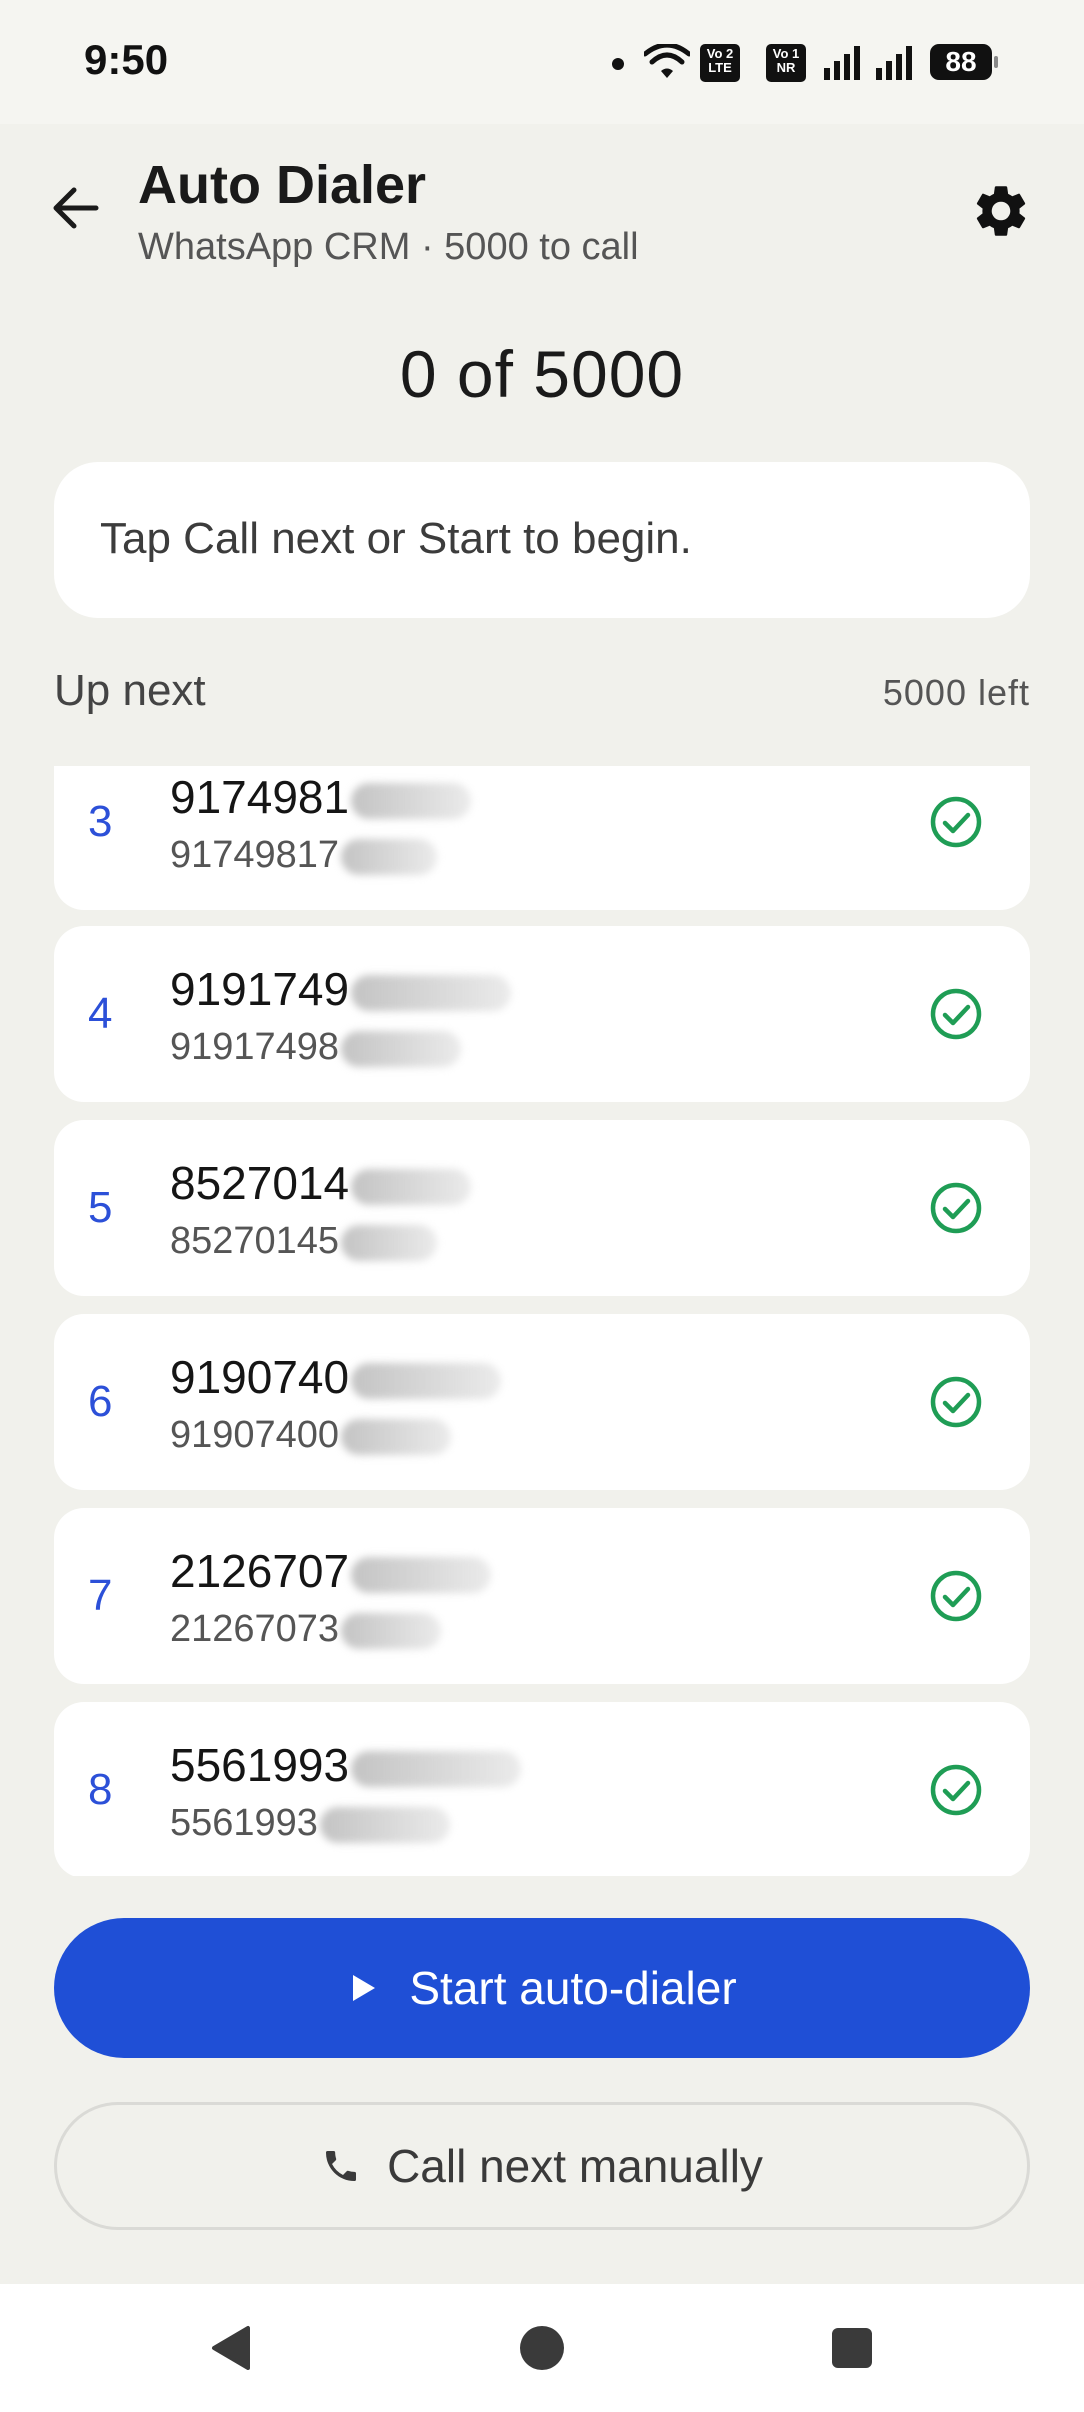 The height and width of the screenshot is (2412, 1084). Describe the element at coordinates (996, 62) in the screenshot. I see `battery-tip` at that location.